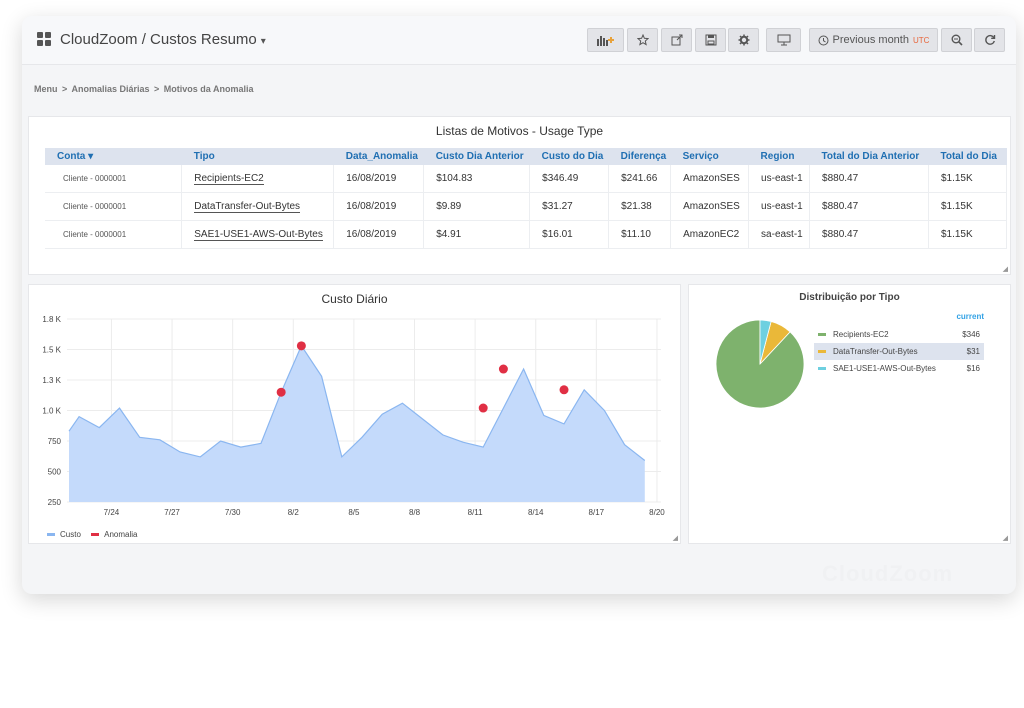 The width and height of the screenshot is (1024, 708). I want to click on legend-label-custo: Custo, so click(70, 534).